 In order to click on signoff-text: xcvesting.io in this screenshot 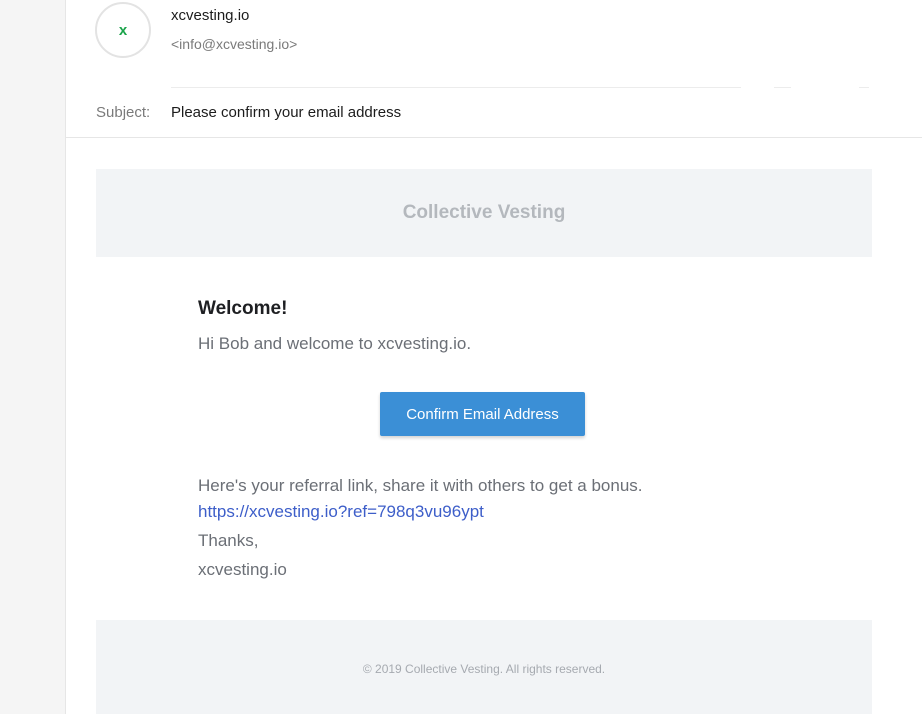, I will do `click(242, 569)`.